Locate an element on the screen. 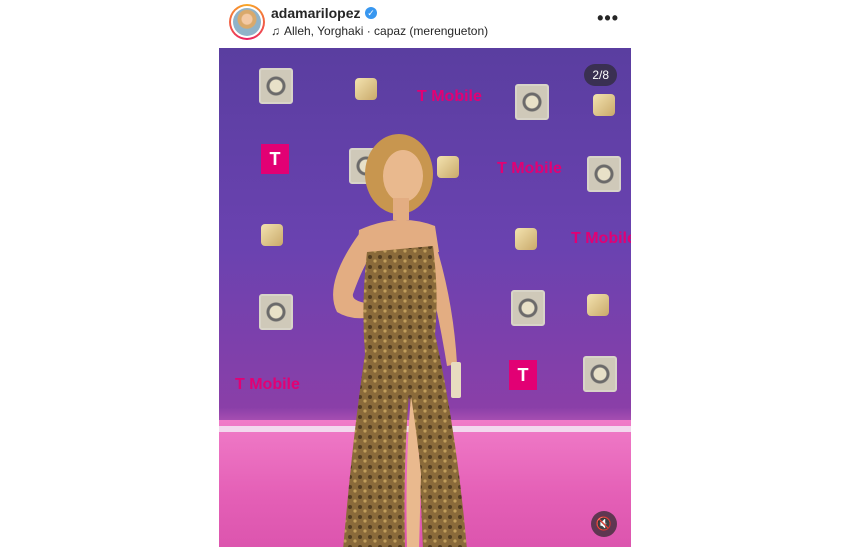 This screenshot has width=850, height=547. slide-counter: 2/8 is located at coordinates (600, 75).